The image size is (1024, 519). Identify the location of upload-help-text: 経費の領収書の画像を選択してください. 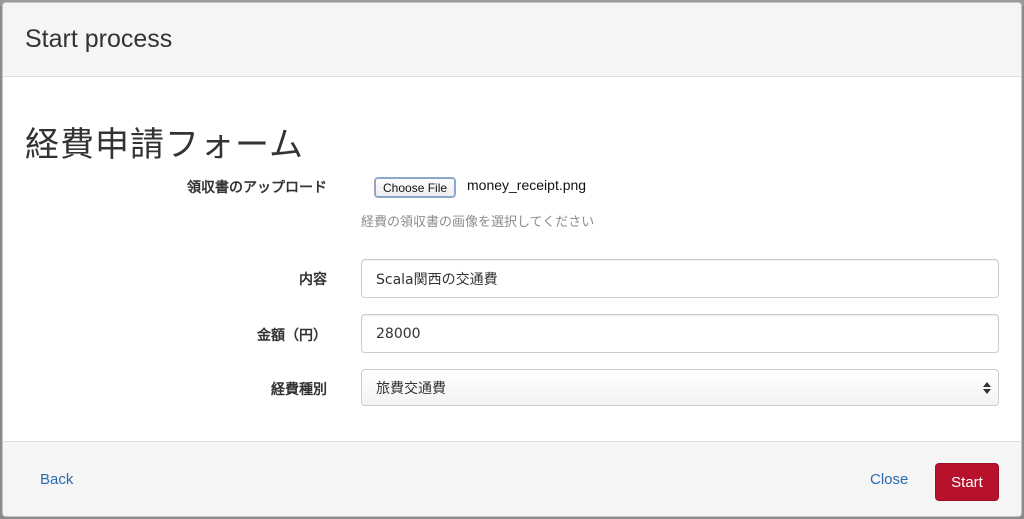
(478, 222).